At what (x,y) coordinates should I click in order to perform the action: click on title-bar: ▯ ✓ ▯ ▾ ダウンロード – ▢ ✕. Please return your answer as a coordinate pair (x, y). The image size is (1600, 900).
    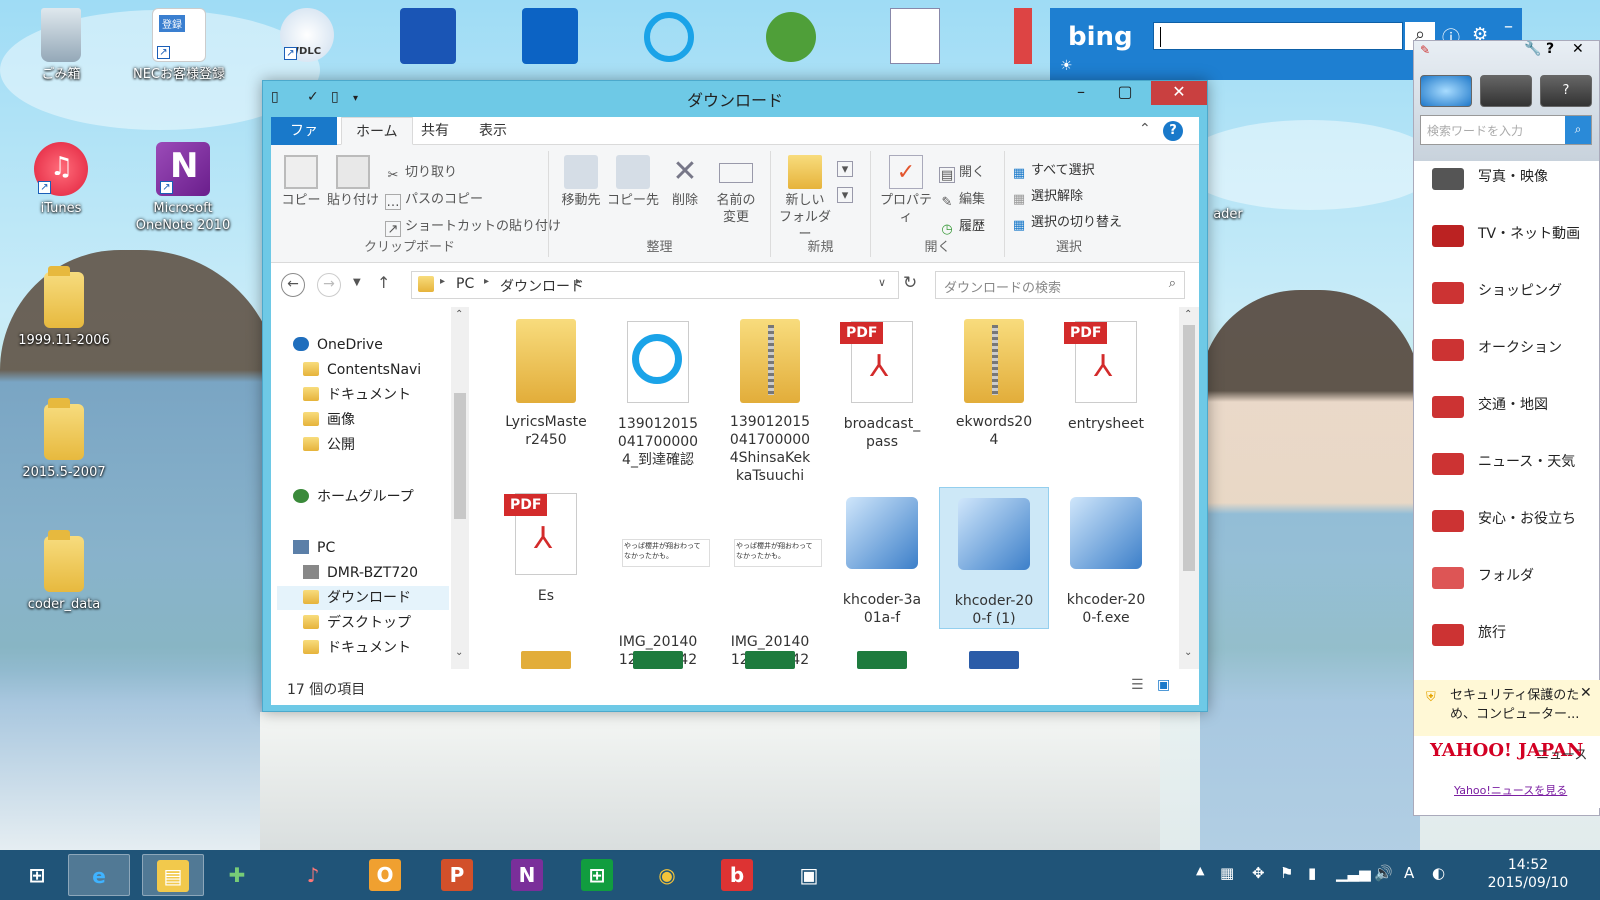
    Looking at the image, I should click on (735, 97).